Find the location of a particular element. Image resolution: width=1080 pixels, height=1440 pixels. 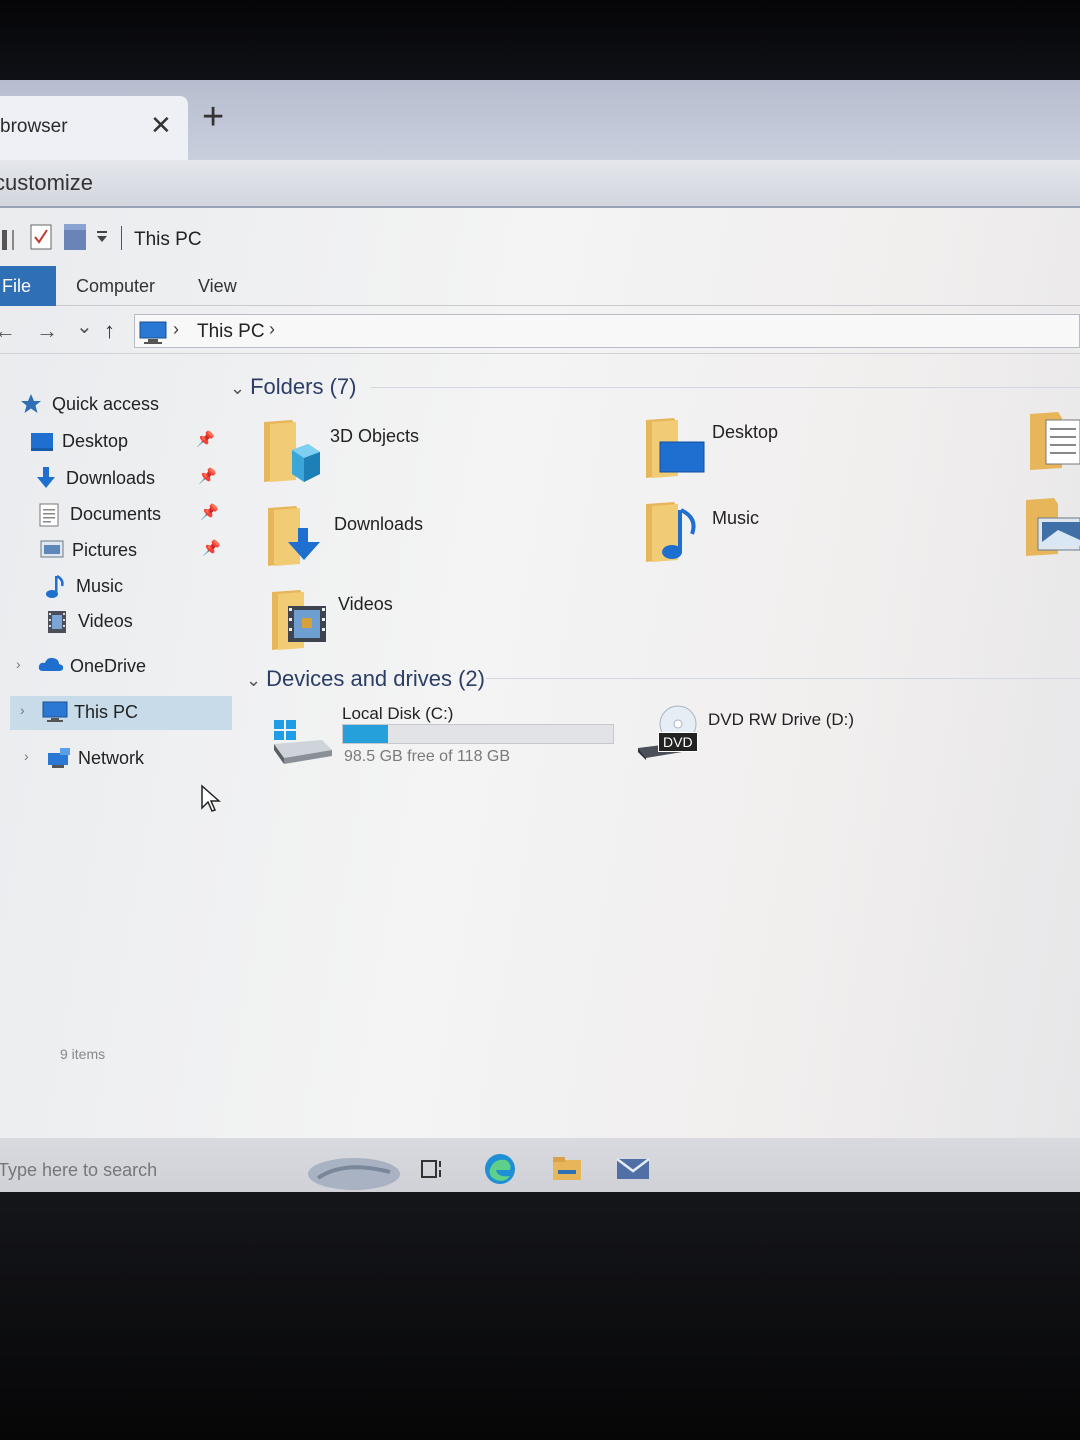

nav-item-label: This PC is located at coordinates (106, 711).